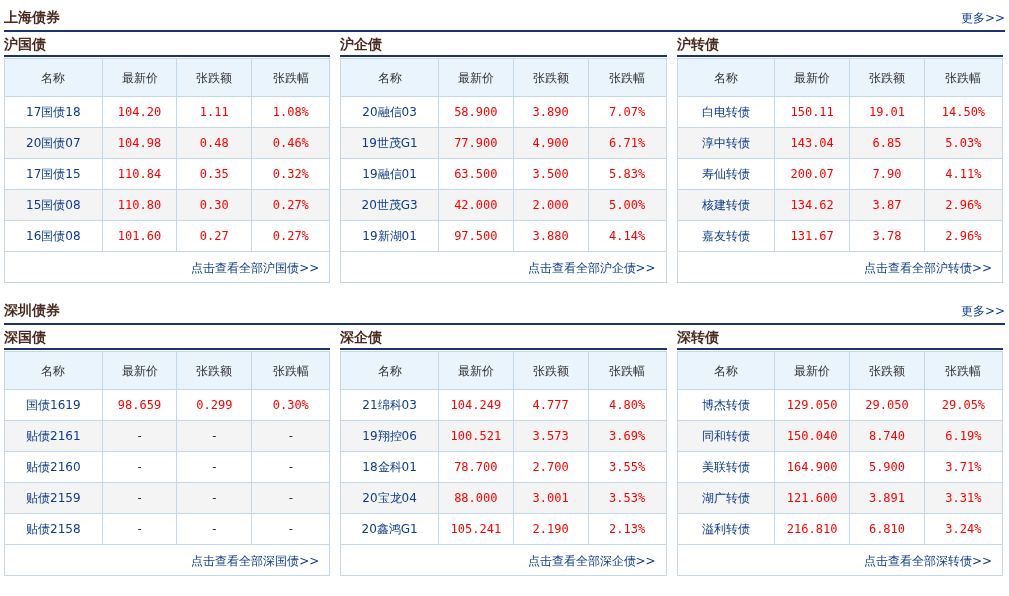 This screenshot has height=596, width=1009. What do you see at coordinates (726, 436) in the screenshot?
I see `bond-name-link: 同和转债` at bounding box center [726, 436].